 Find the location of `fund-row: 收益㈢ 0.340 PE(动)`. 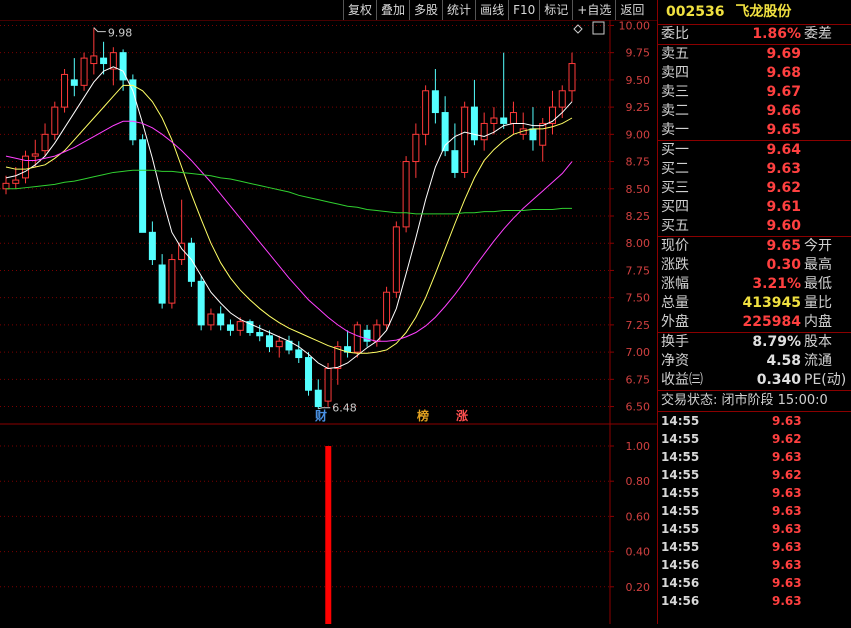

fund-row: 收益㈢ 0.340 PE(动) is located at coordinates (754, 380).